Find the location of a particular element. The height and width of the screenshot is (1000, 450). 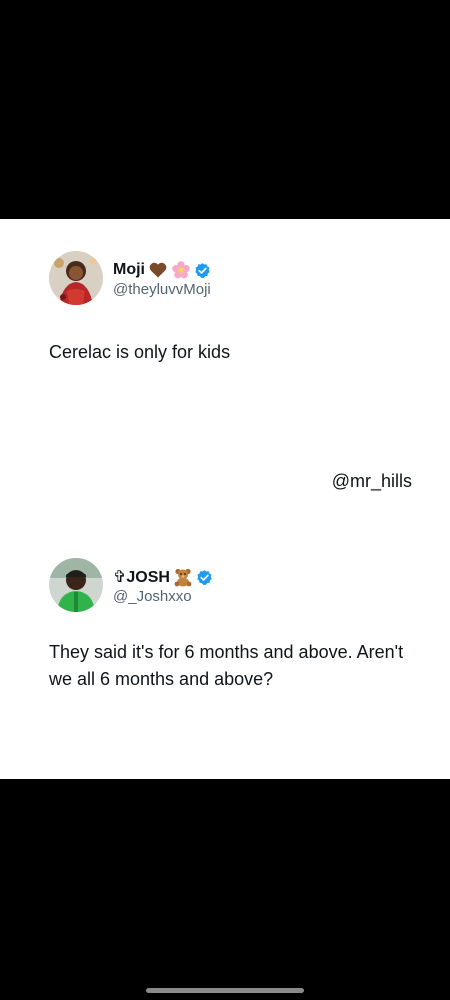

home-indicator is located at coordinates (225, 990).